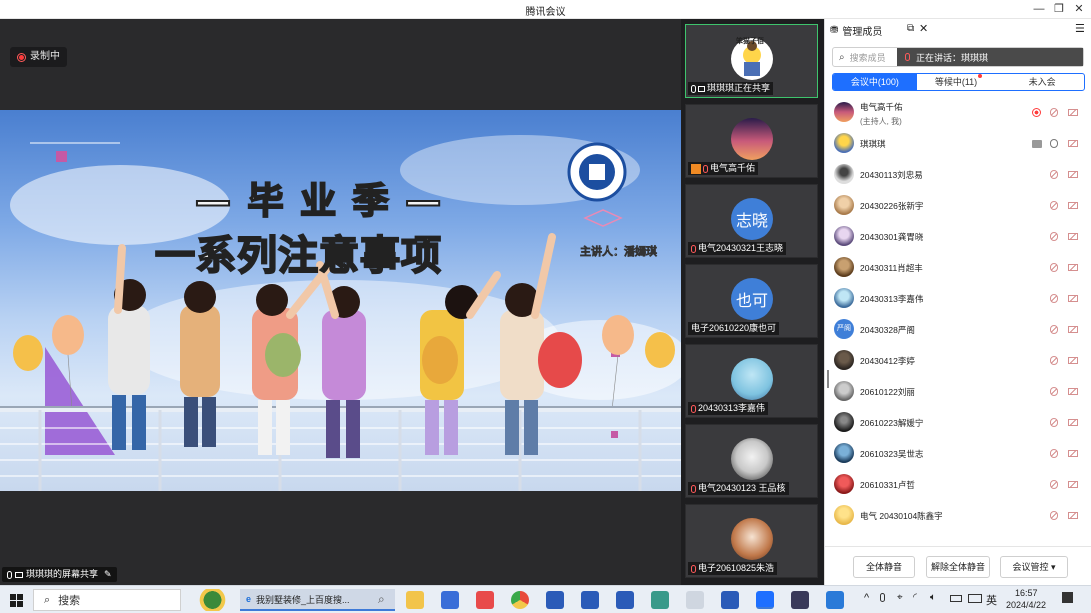 This screenshot has width=1091, height=613. Describe the element at coordinates (959, 82) in the screenshot. I see `tab-waiting: 等候中(11)` at that location.